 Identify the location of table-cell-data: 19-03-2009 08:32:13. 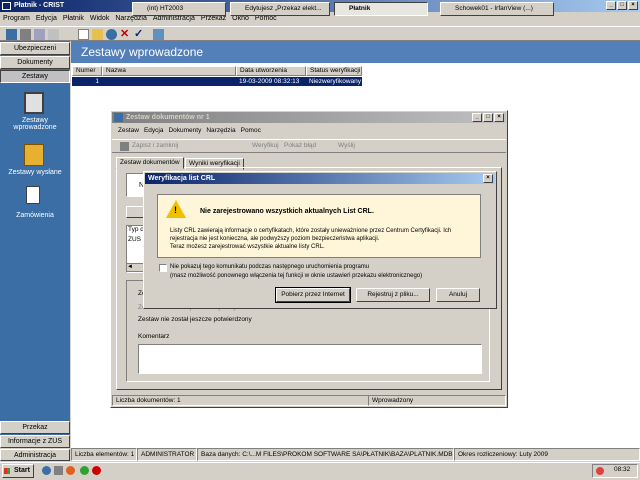
(271, 81).